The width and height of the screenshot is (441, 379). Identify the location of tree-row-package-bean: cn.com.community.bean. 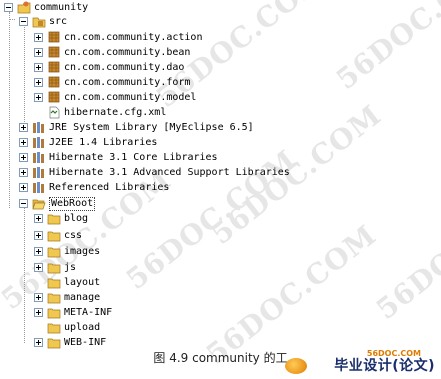
(112, 52).